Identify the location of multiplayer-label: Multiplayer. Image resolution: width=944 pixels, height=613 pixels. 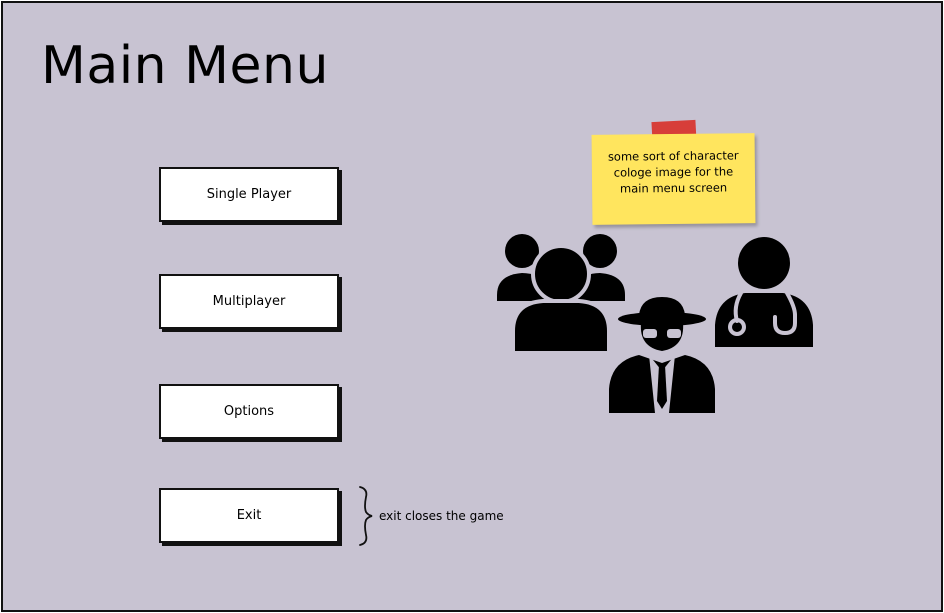
(249, 301).